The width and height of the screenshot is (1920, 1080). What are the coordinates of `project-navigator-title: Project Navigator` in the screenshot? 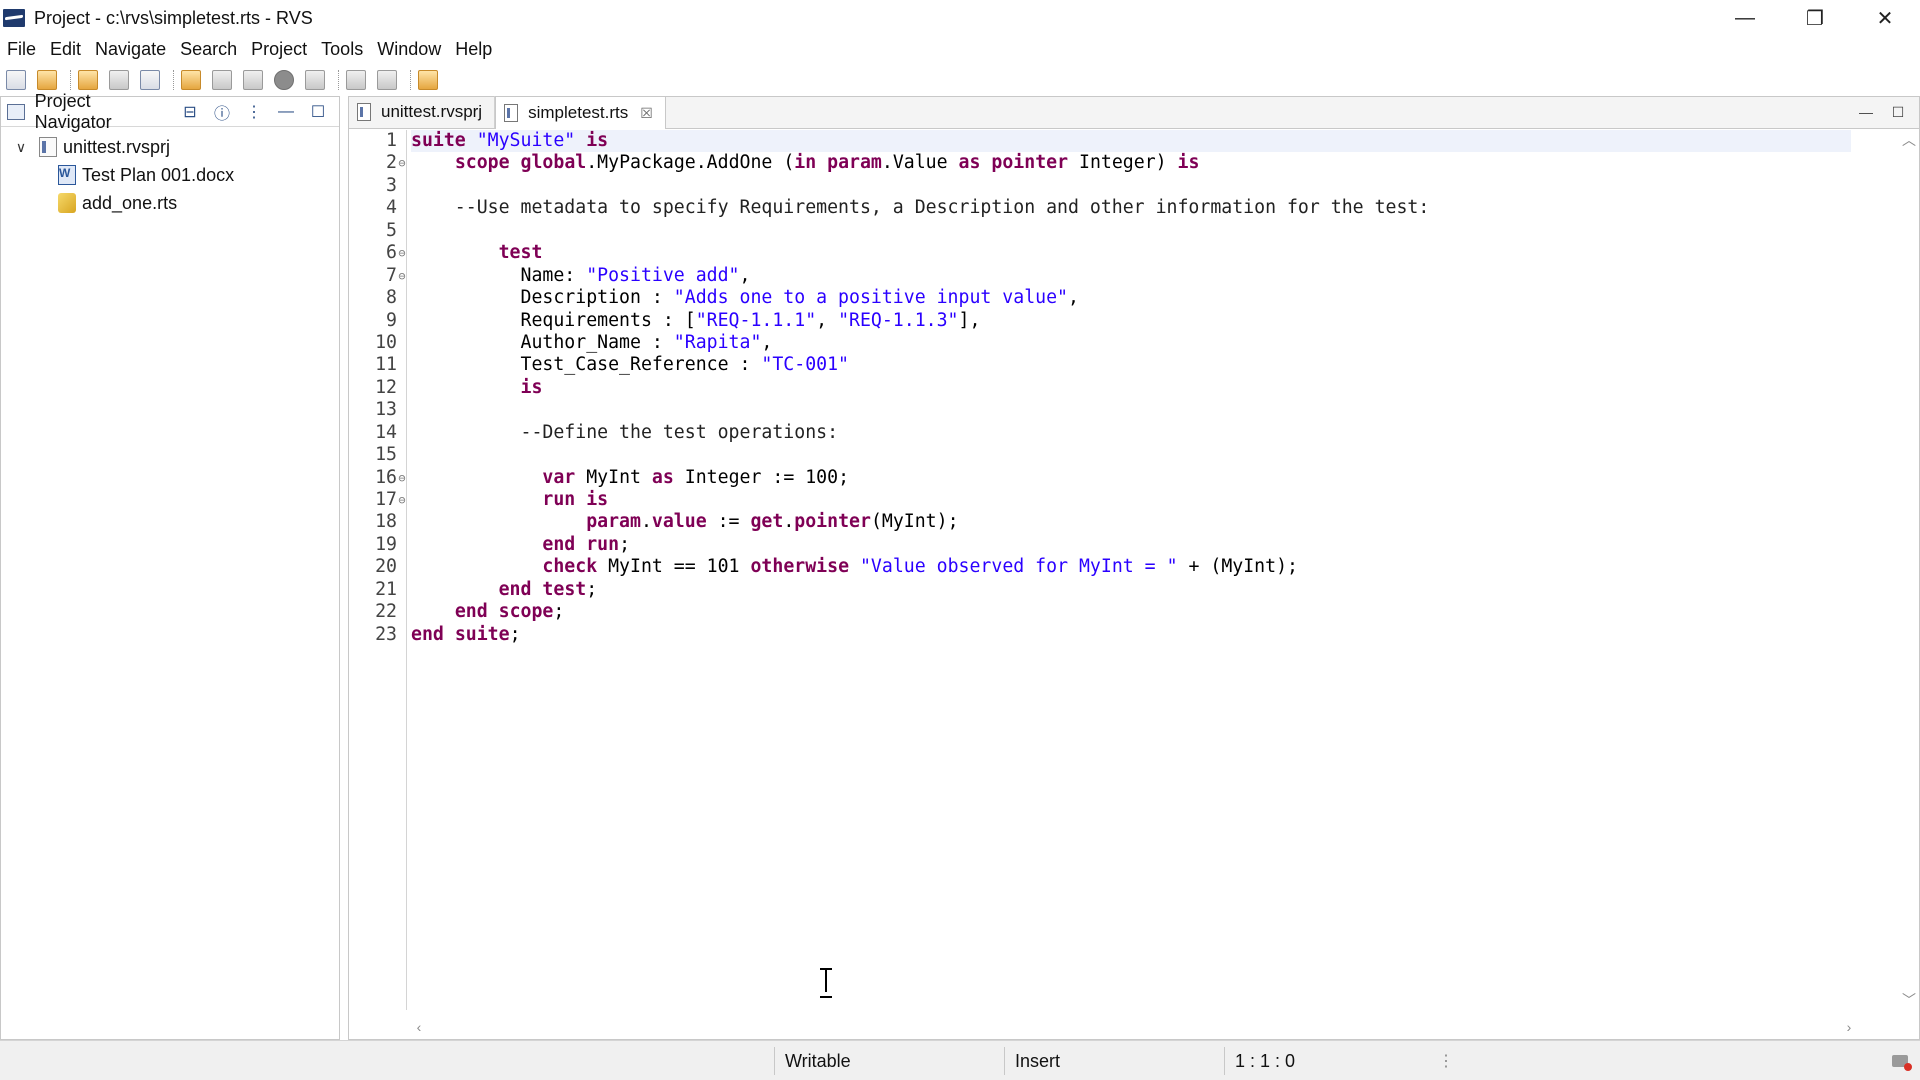 It's located at (102, 112).